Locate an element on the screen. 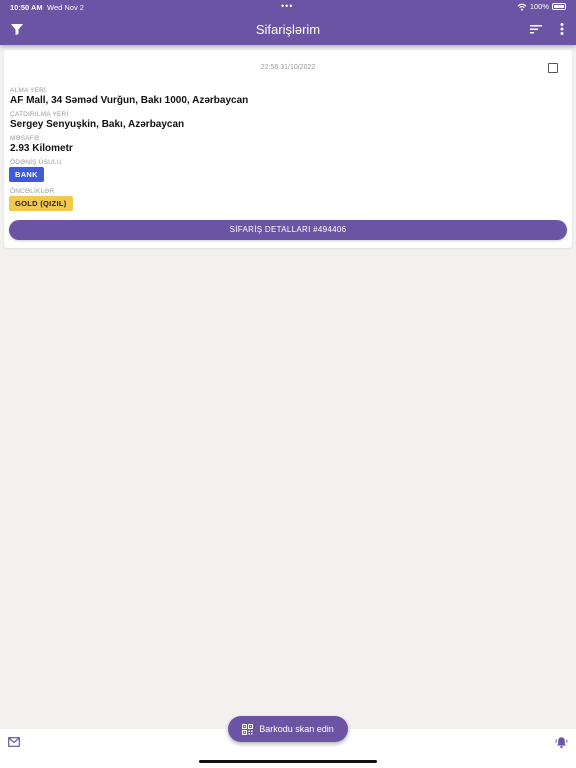 The width and height of the screenshot is (576, 768). battery-percent: 100% is located at coordinates (539, 6).